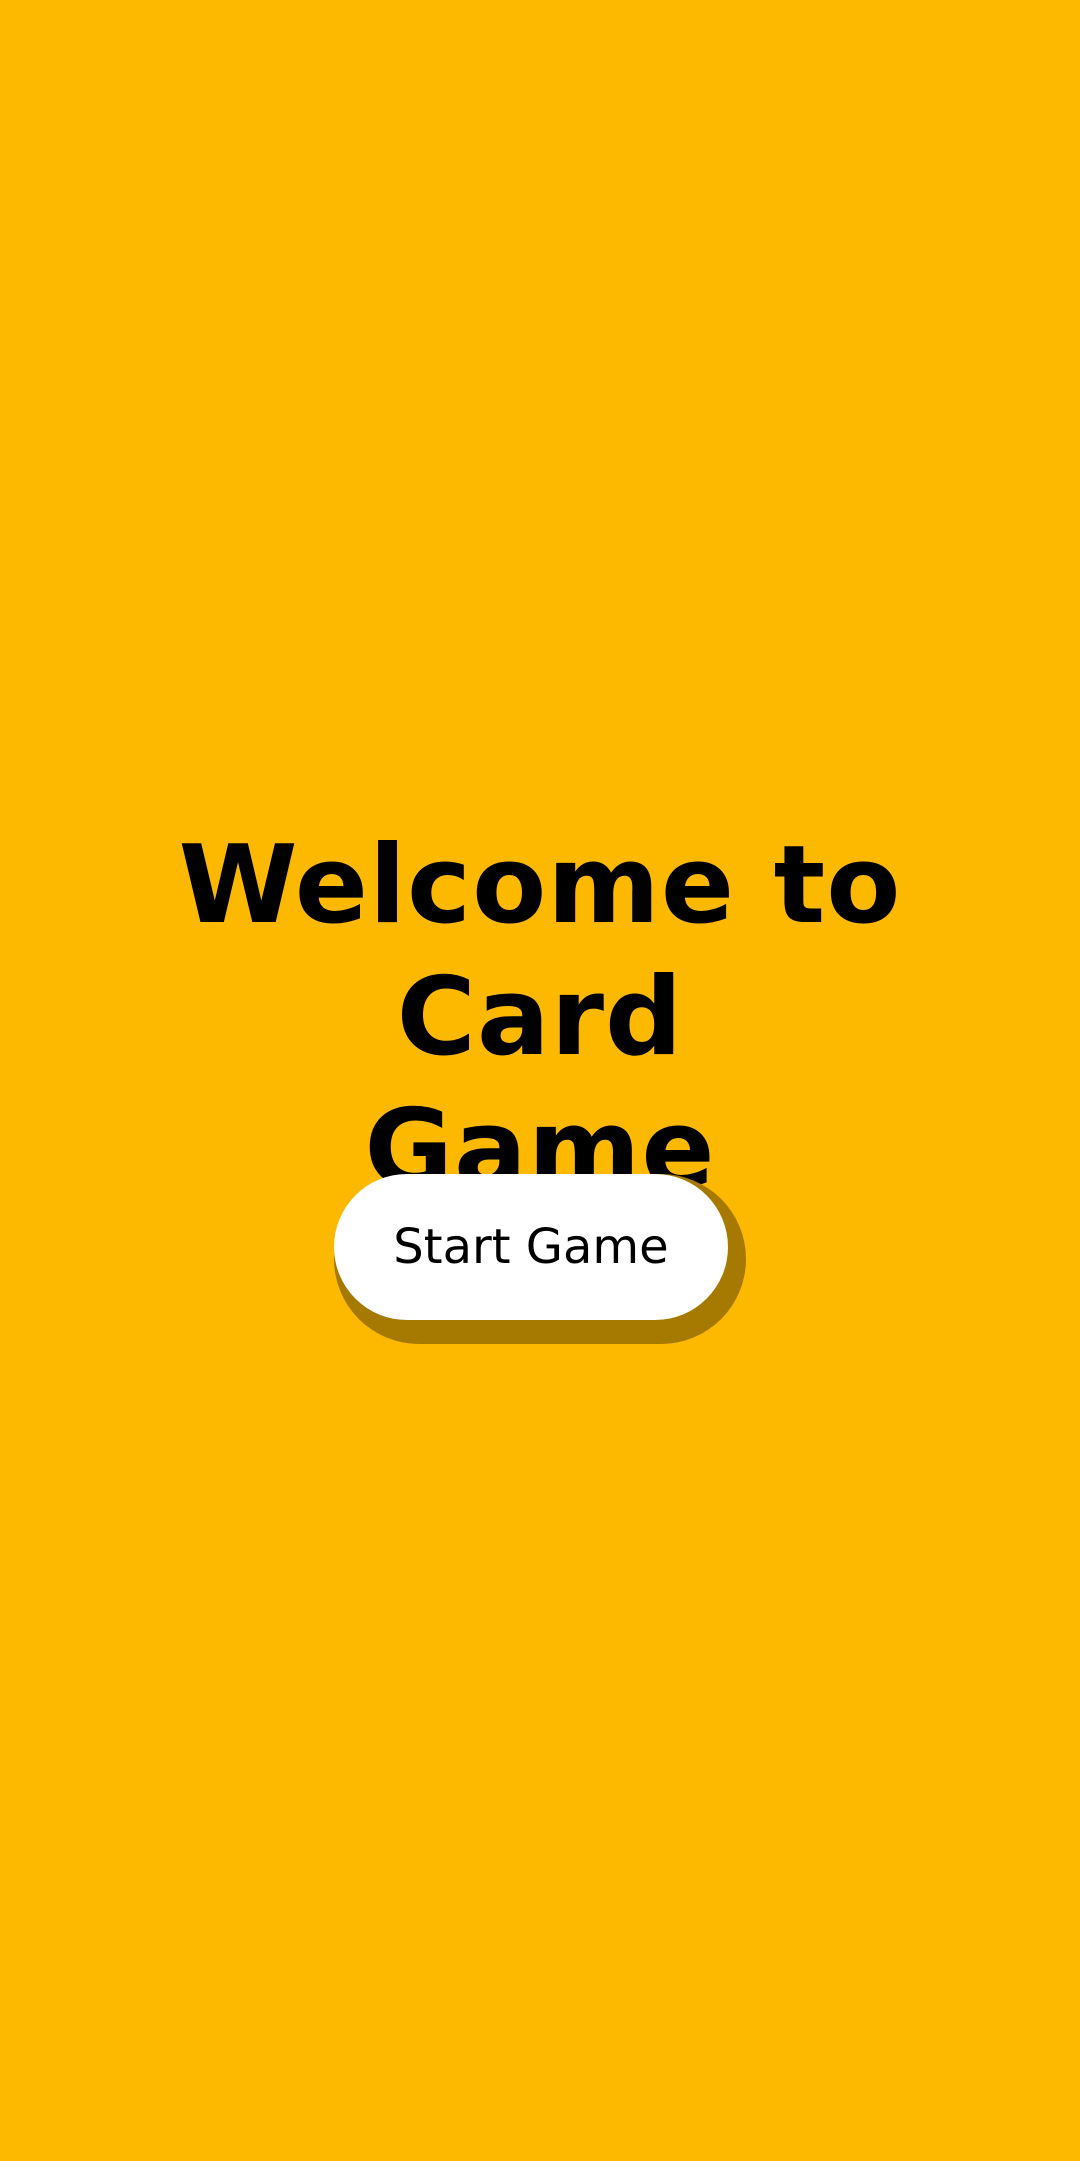 The image size is (1080, 2161). Describe the element at coordinates (540, 951) in the screenshot. I see `title-line-1: Welcome to Card` at that location.